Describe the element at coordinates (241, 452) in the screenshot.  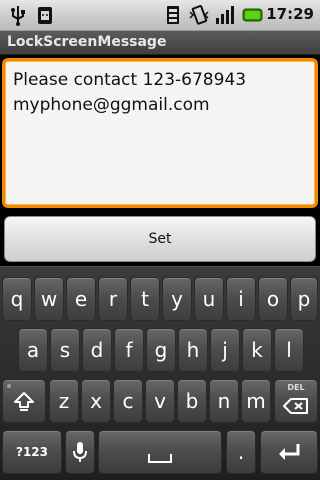
I see `period-key: .` at that location.